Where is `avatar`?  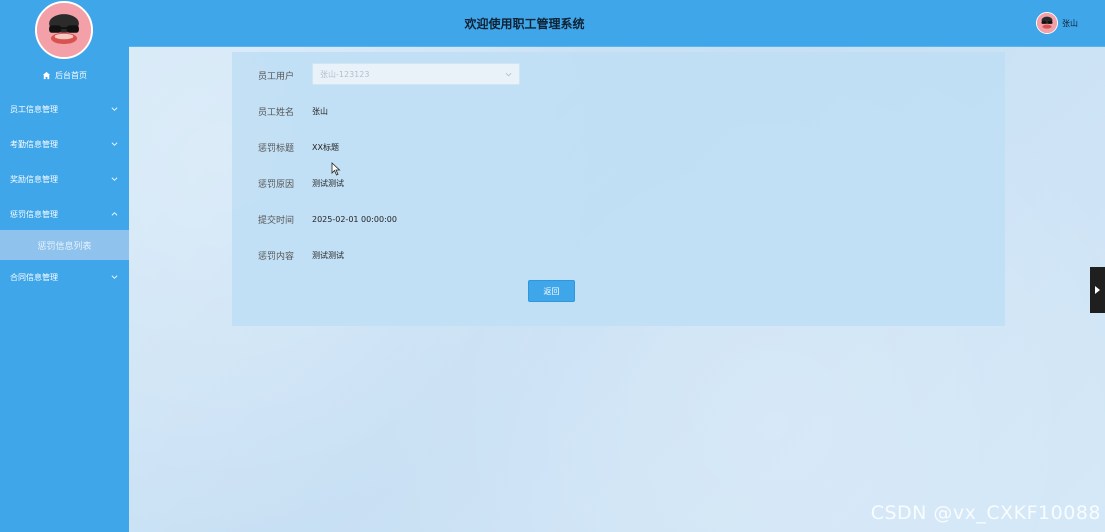
avatar is located at coordinates (64, 30).